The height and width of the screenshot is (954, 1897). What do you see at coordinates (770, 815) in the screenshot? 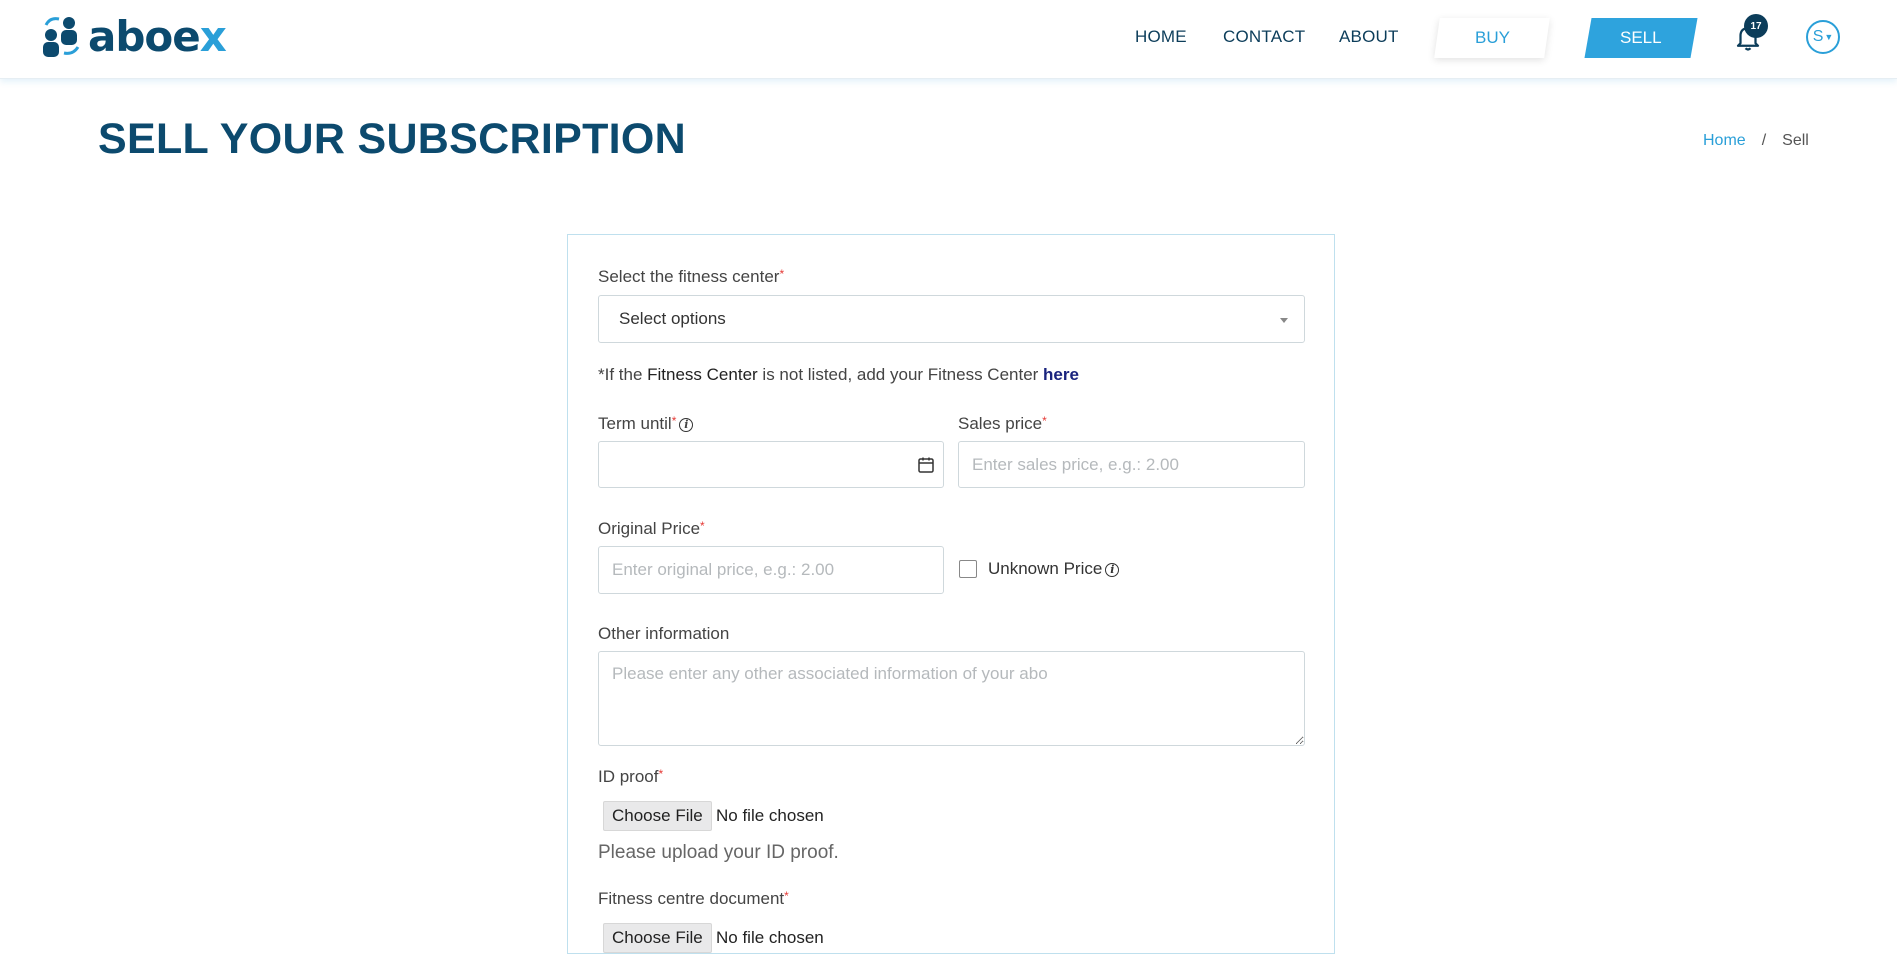
I see `id-proof-file-status: No file chosen` at bounding box center [770, 815].